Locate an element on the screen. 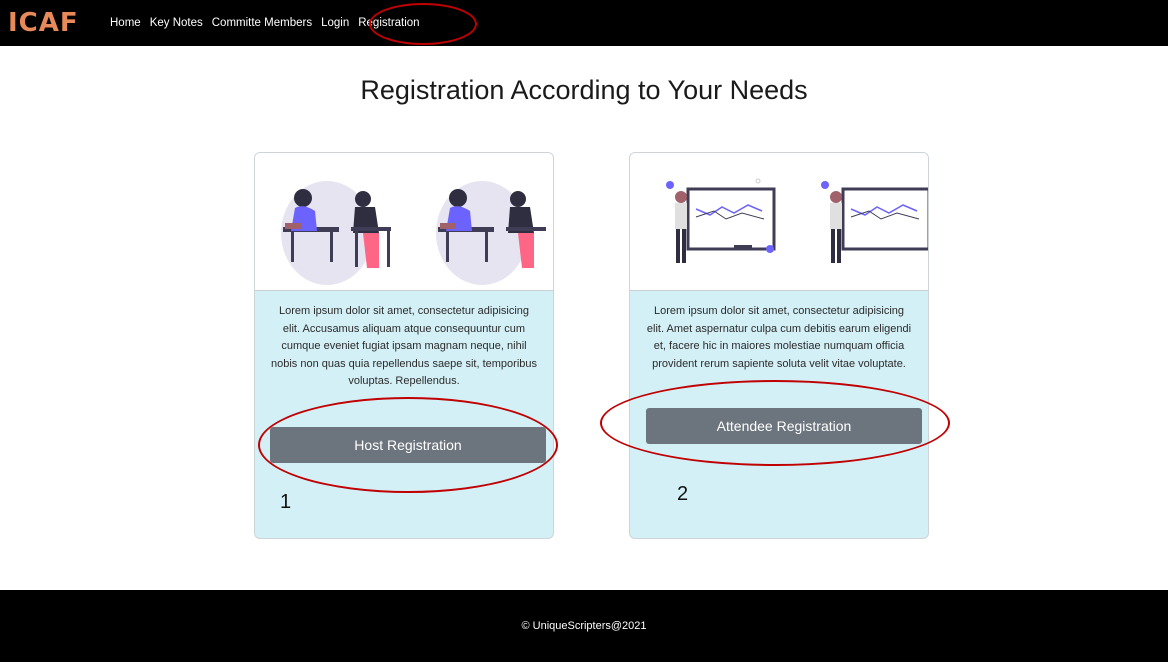 Image resolution: width=1168 pixels, height=662 pixels. footer-copyright: © UniqueScripters@2021 is located at coordinates (584, 626).